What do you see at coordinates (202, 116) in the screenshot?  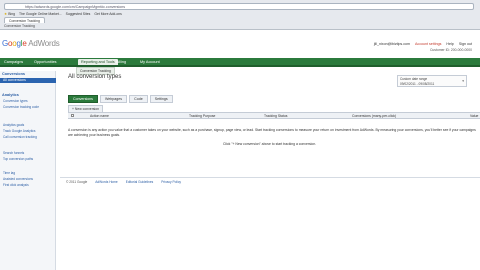 I see `column-tracking-purpose: Tracking Purpose` at bounding box center [202, 116].